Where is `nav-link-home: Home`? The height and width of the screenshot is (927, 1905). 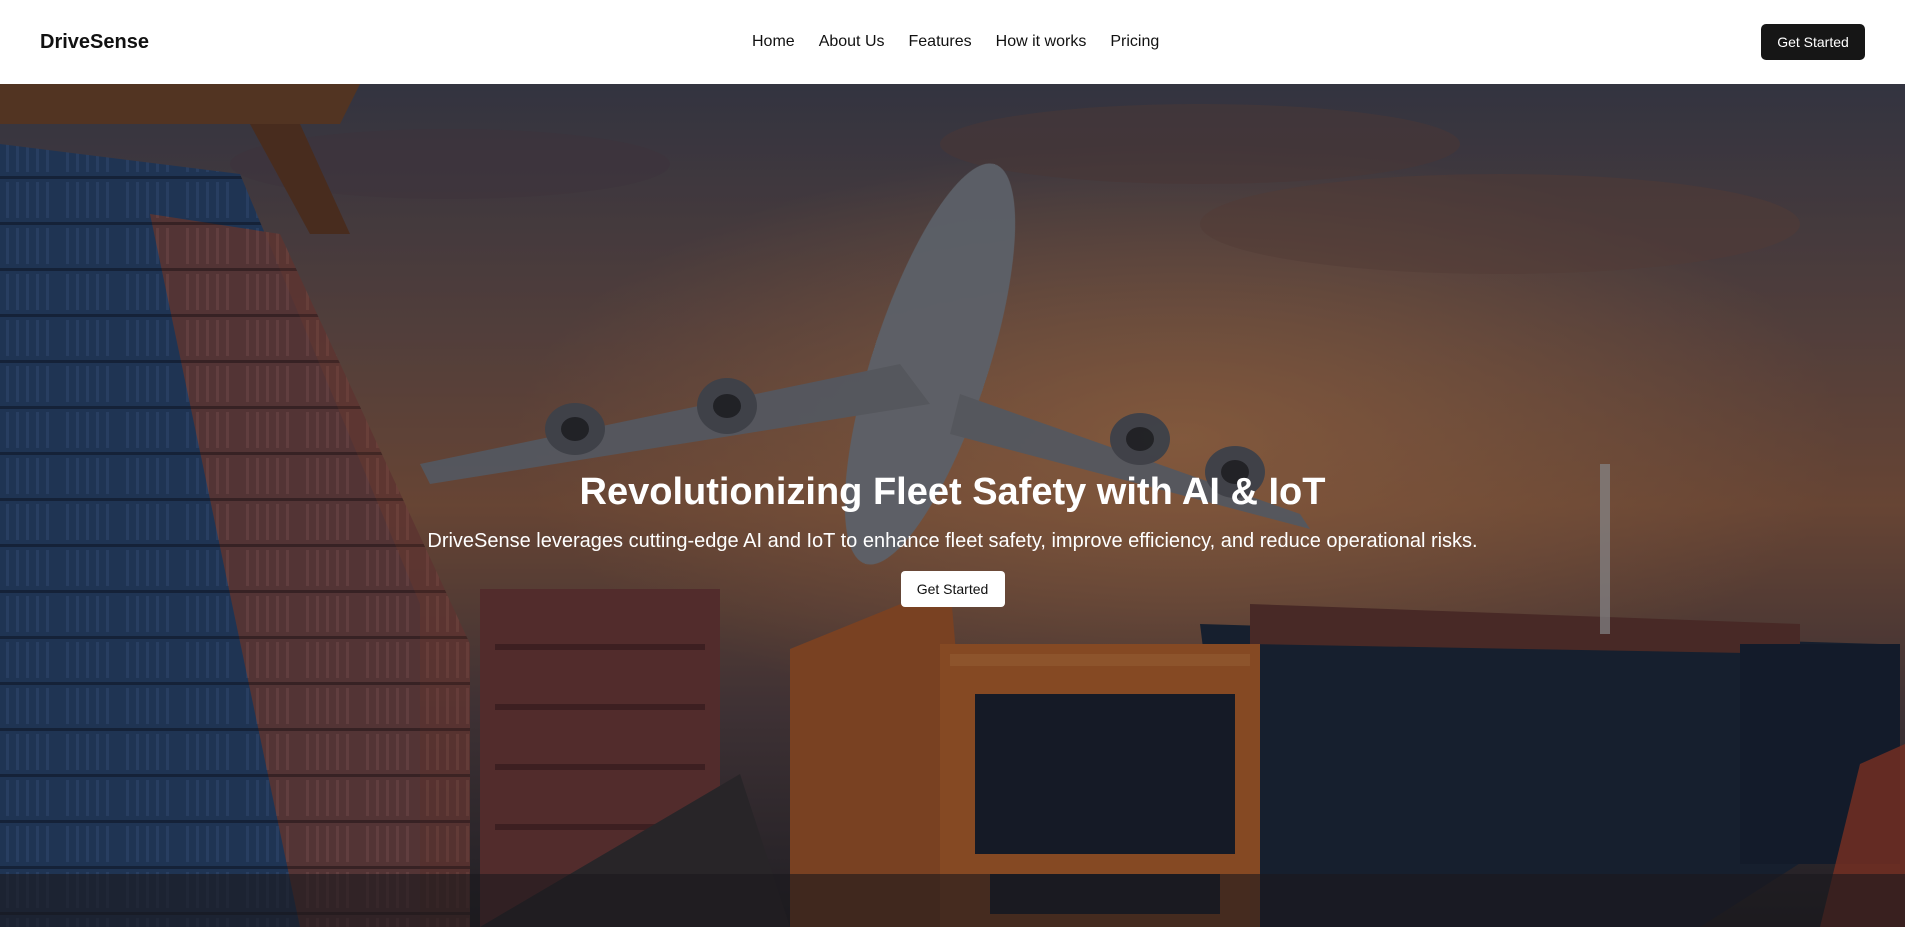 nav-link-home: Home is located at coordinates (773, 42).